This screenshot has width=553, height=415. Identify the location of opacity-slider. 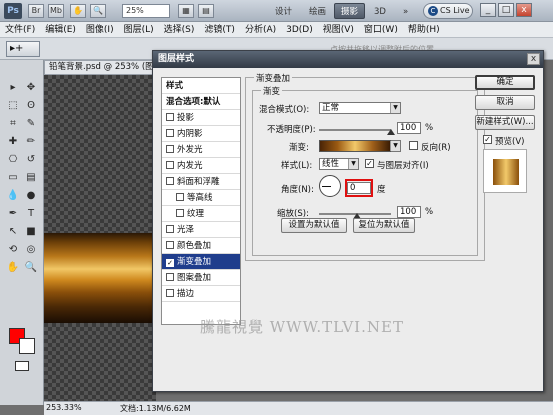
(355, 130).